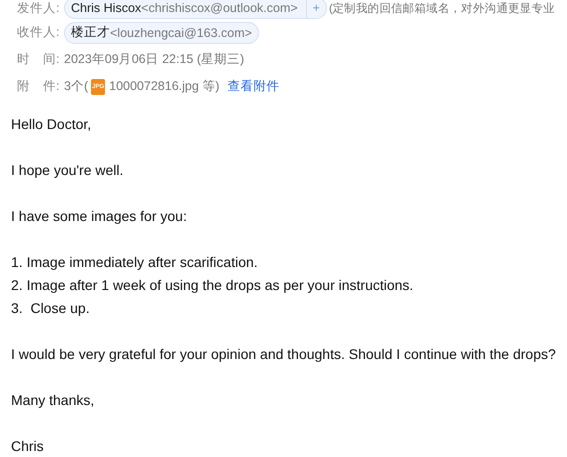  What do you see at coordinates (283, 354) in the screenshot?
I see `message-text: I would be very grateful for your opinion and thoughts. Should I continue with the drops?` at bounding box center [283, 354].